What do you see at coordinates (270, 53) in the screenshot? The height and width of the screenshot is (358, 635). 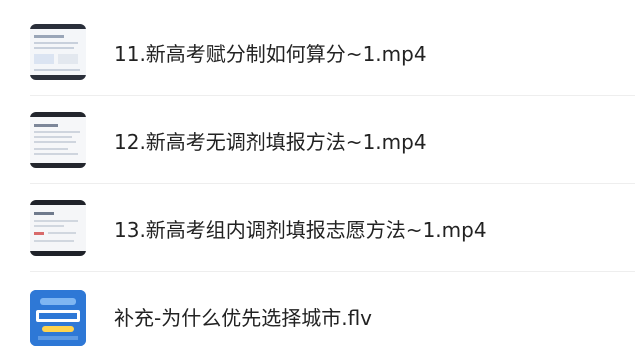 I see `file-name: 11.新高考赋分制如何算分~1.mp4` at bounding box center [270, 53].